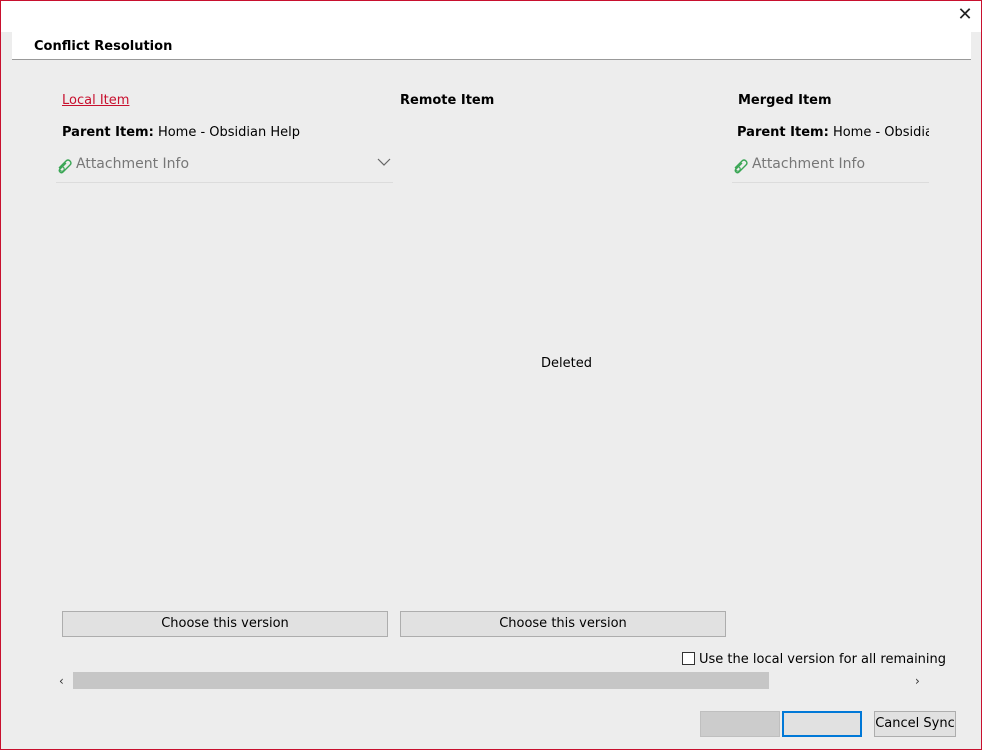 This screenshot has width=982, height=750. What do you see at coordinates (225, 624) in the screenshot?
I see `choose-local-button: Choose this version` at bounding box center [225, 624].